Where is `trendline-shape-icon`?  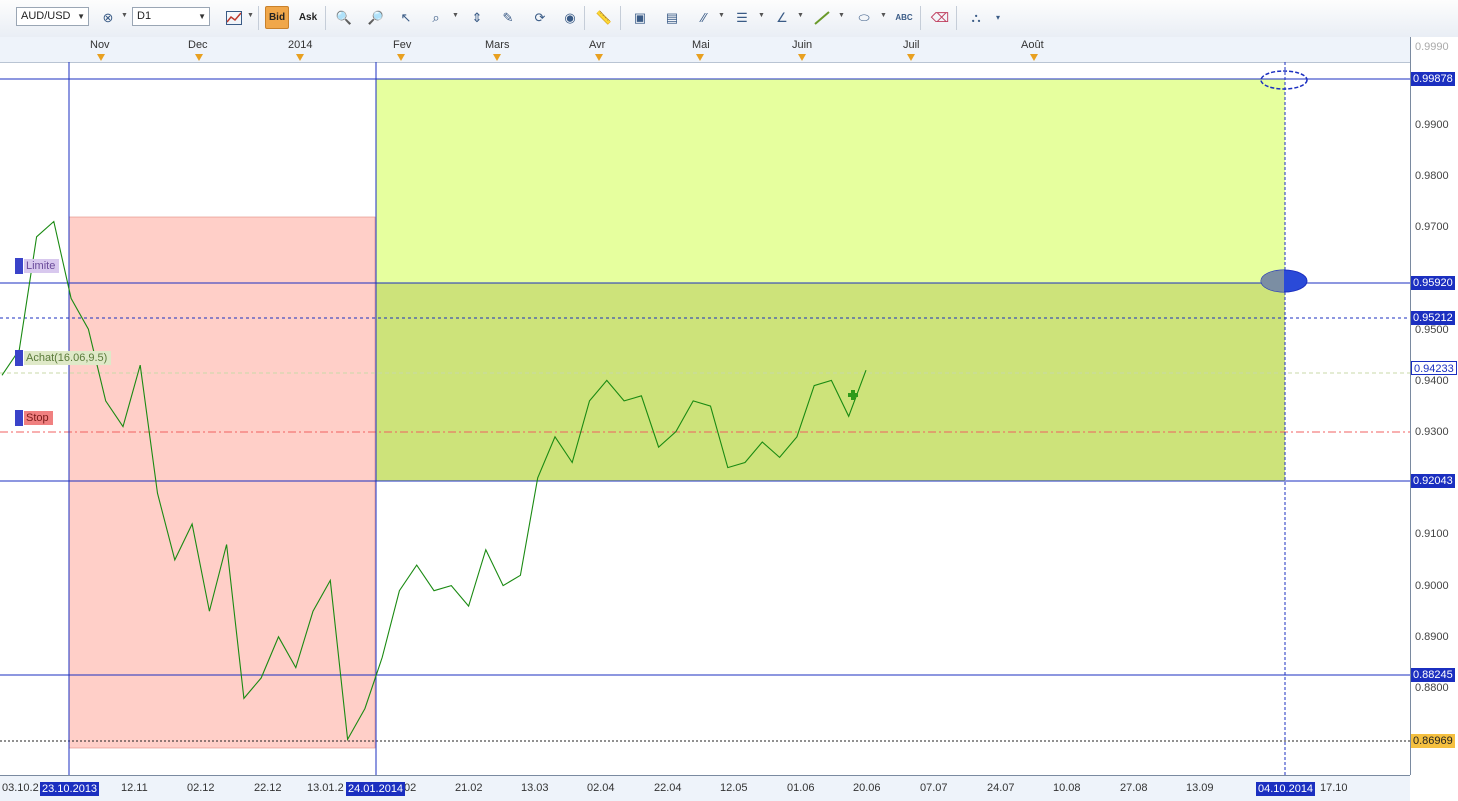
trendline-shape-icon is located at coordinates (822, 17).